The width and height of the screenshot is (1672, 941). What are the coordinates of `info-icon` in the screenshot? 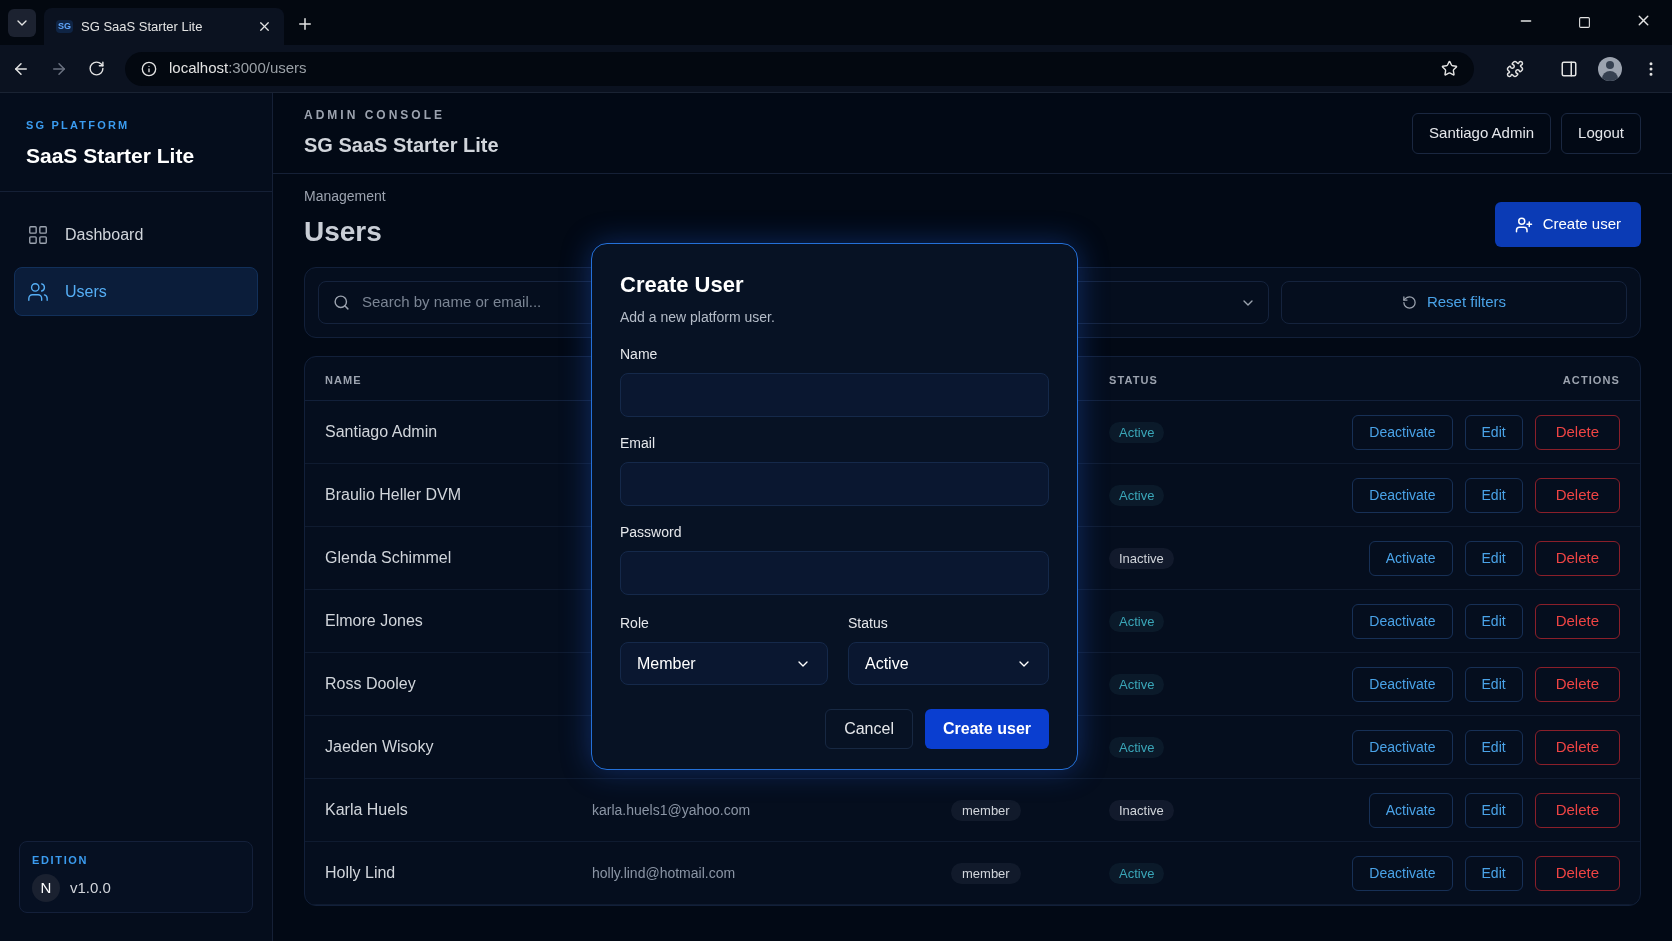 It's located at (149, 68).